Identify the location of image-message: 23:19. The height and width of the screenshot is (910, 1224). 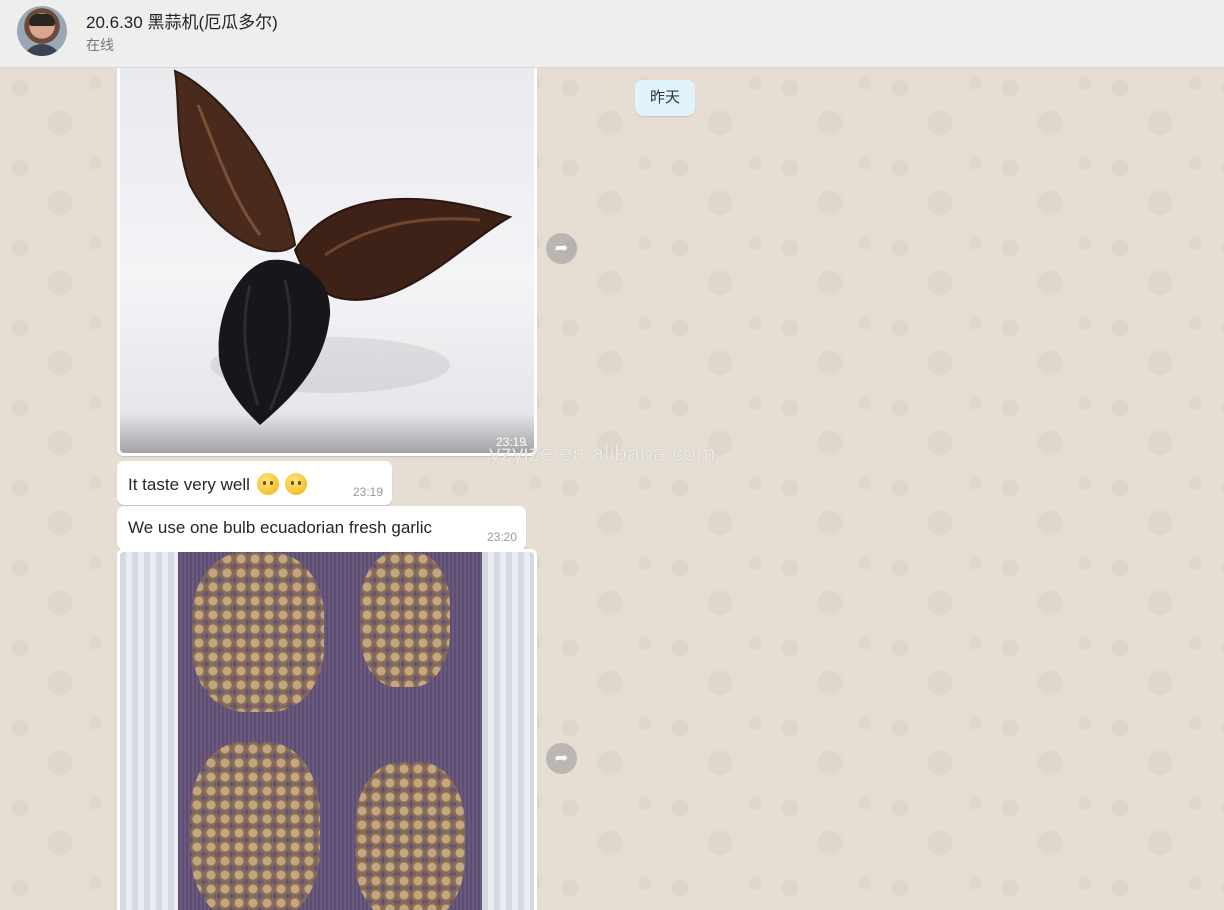
(327, 262).